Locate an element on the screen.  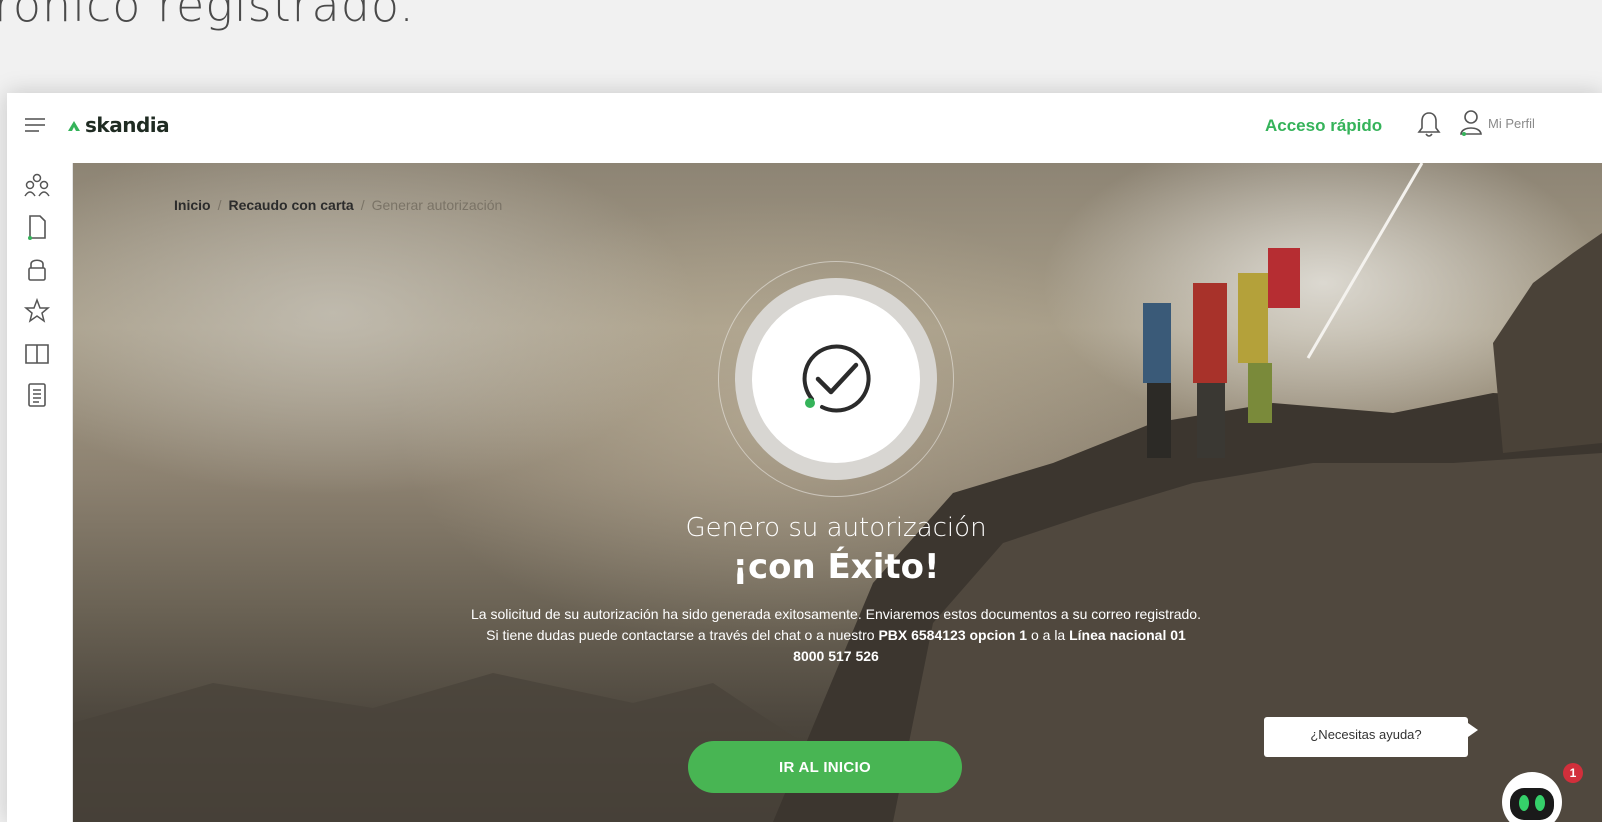
success-title: Genero su autorización is located at coordinates (836, 528).